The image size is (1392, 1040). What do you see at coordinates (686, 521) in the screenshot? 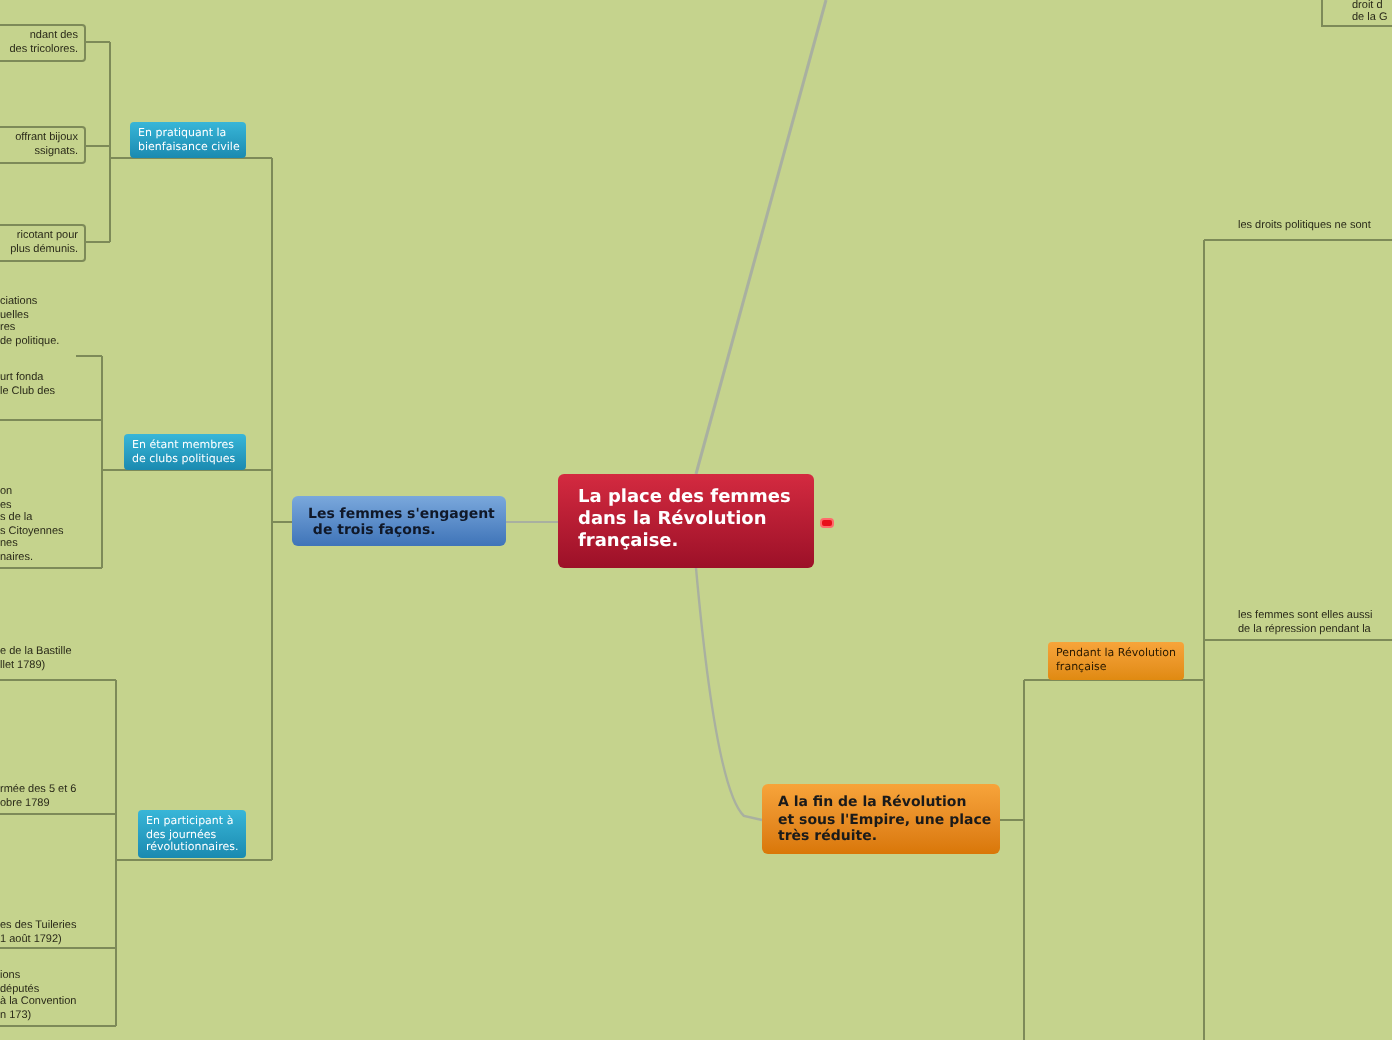
I see `central-topic: La place des femmes dans la Révolution française.` at bounding box center [686, 521].